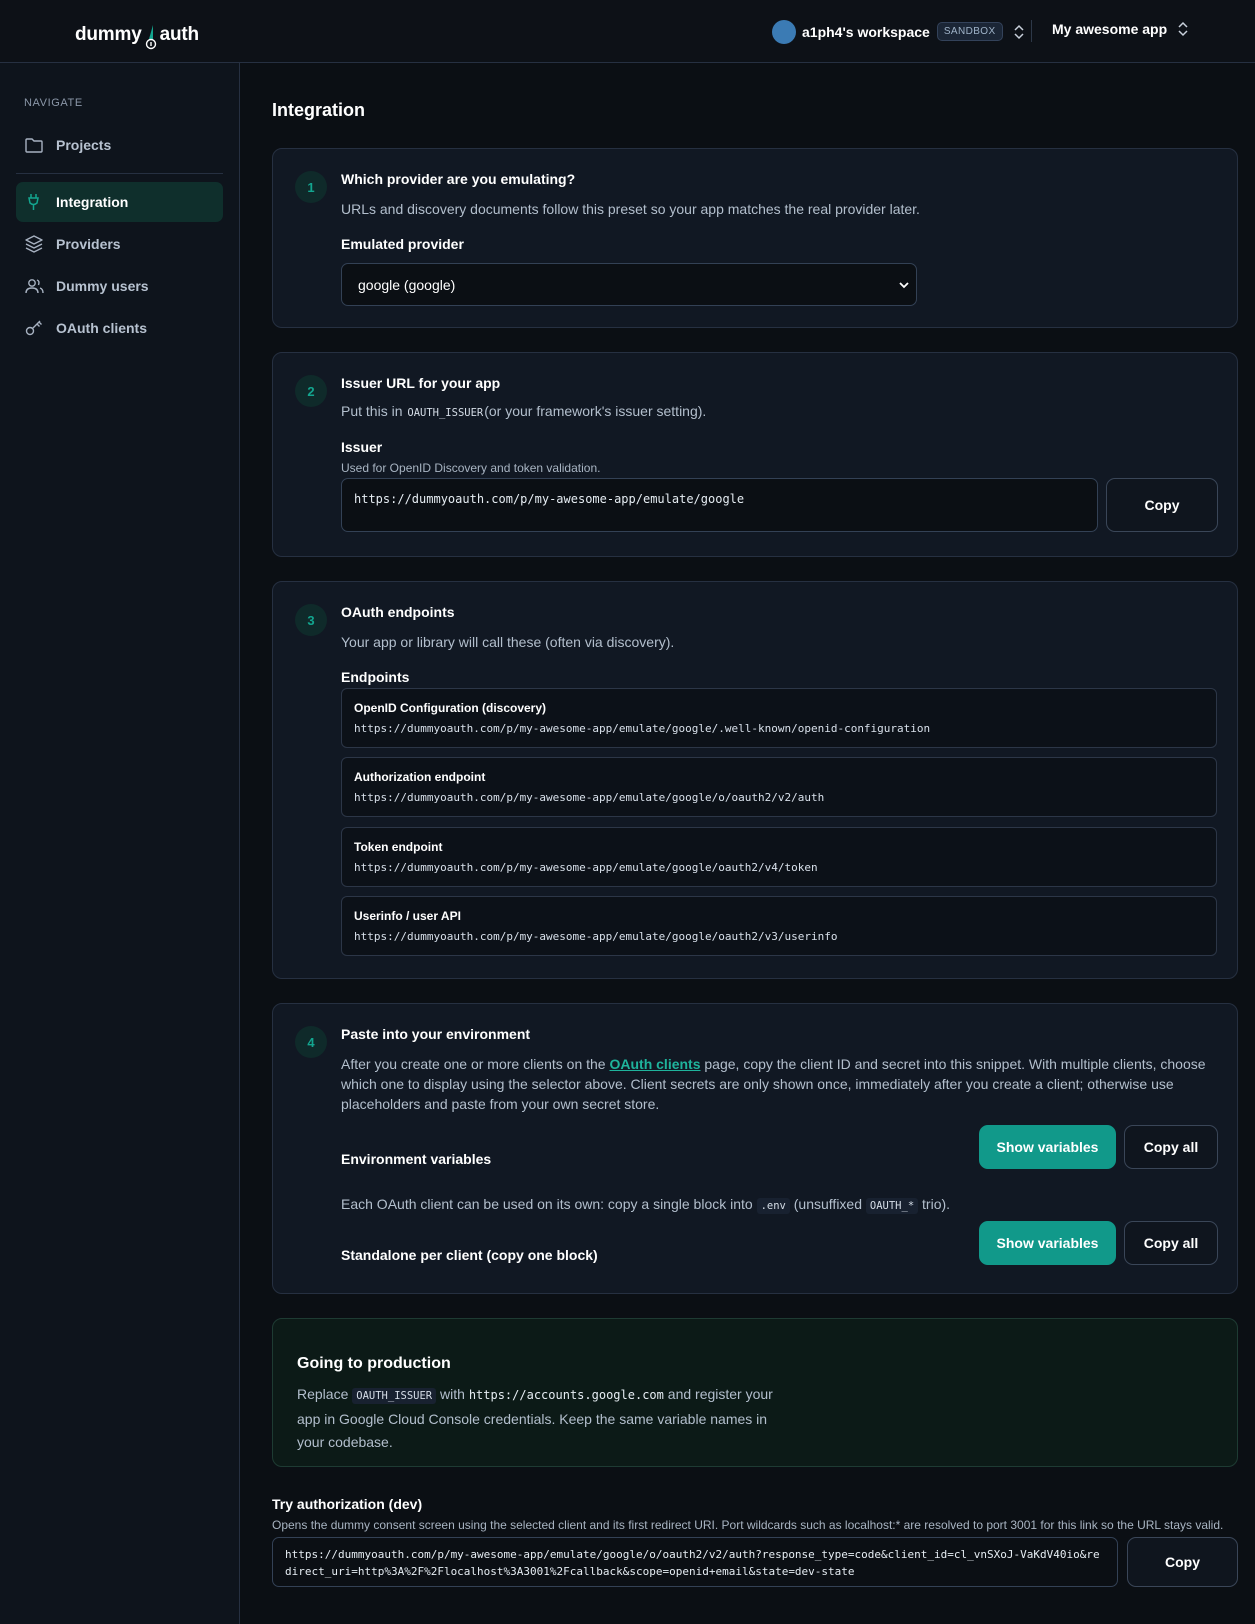  I want to click on step-number: 4, so click(311, 1042).